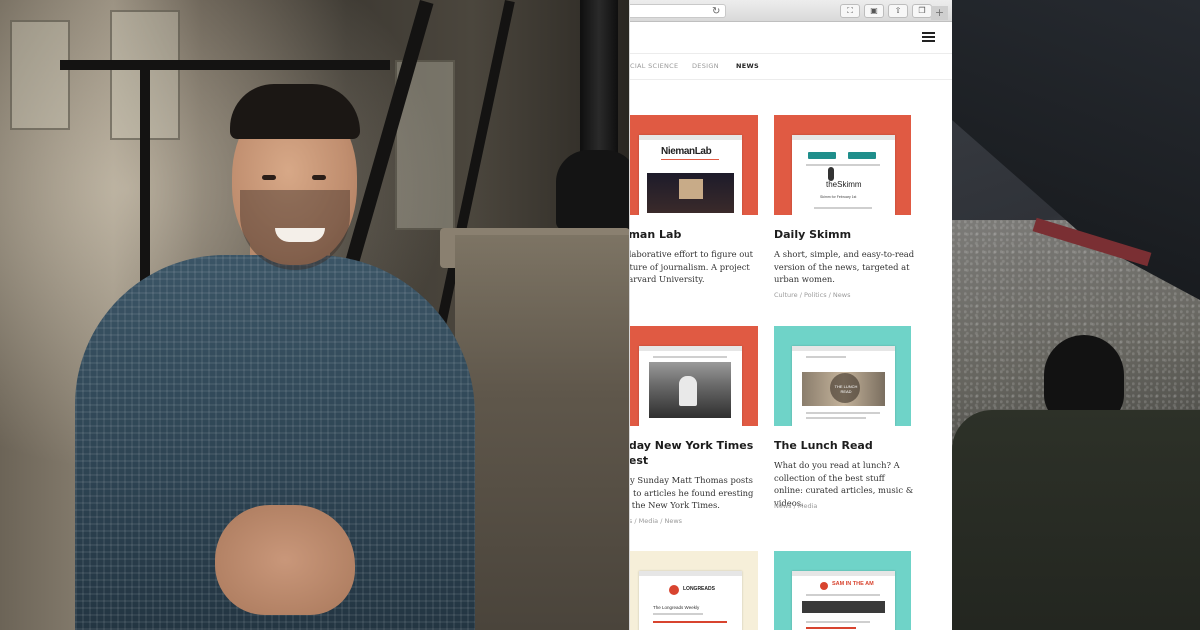  Describe the element at coordinates (843, 600) in the screenshot. I see `newsletter-preview: SAM IN THE AM` at that location.